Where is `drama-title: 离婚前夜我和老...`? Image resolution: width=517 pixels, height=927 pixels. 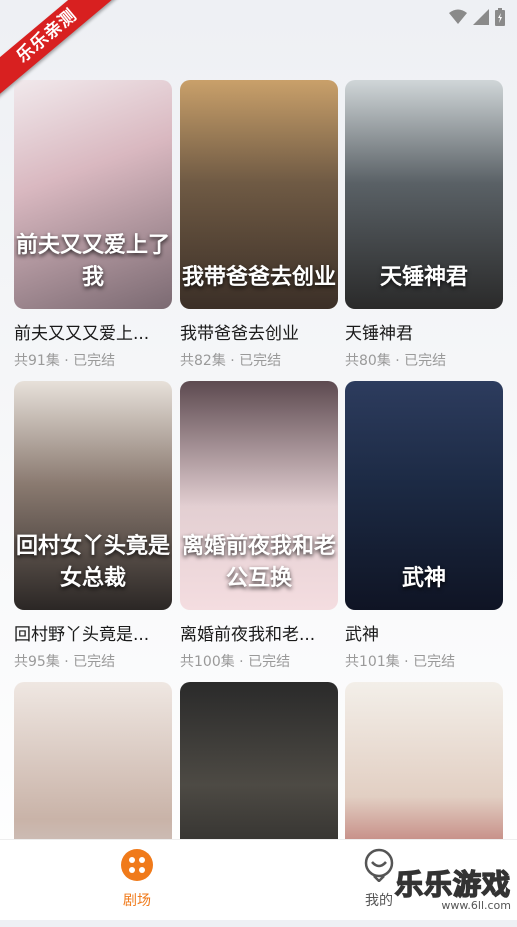 drama-title: 离婚前夜我和老... is located at coordinates (248, 635).